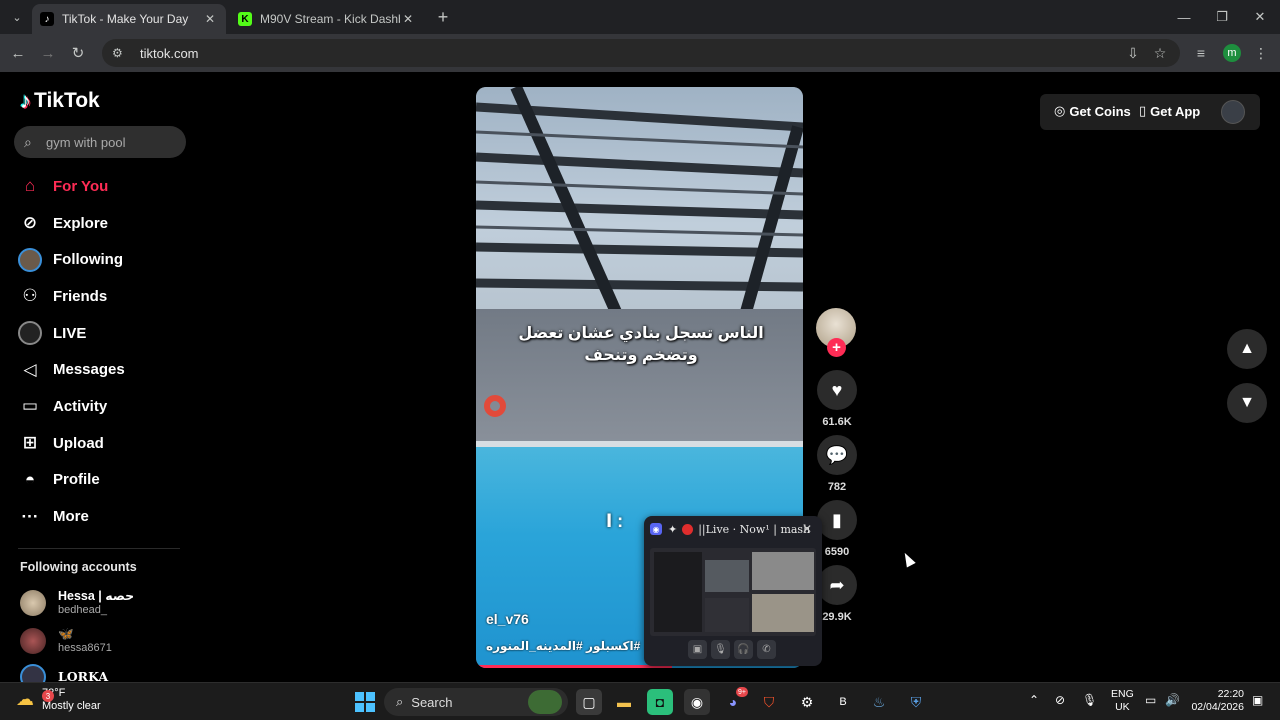 This screenshot has height=720, width=1280. I want to click on sparkle-icon: ✦, so click(673, 529).